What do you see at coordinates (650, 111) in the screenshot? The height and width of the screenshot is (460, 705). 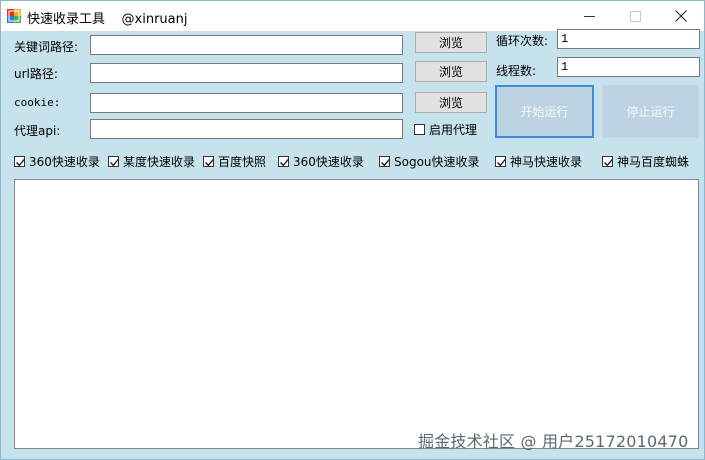 I see `stop-button: 停止运行` at bounding box center [650, 111].